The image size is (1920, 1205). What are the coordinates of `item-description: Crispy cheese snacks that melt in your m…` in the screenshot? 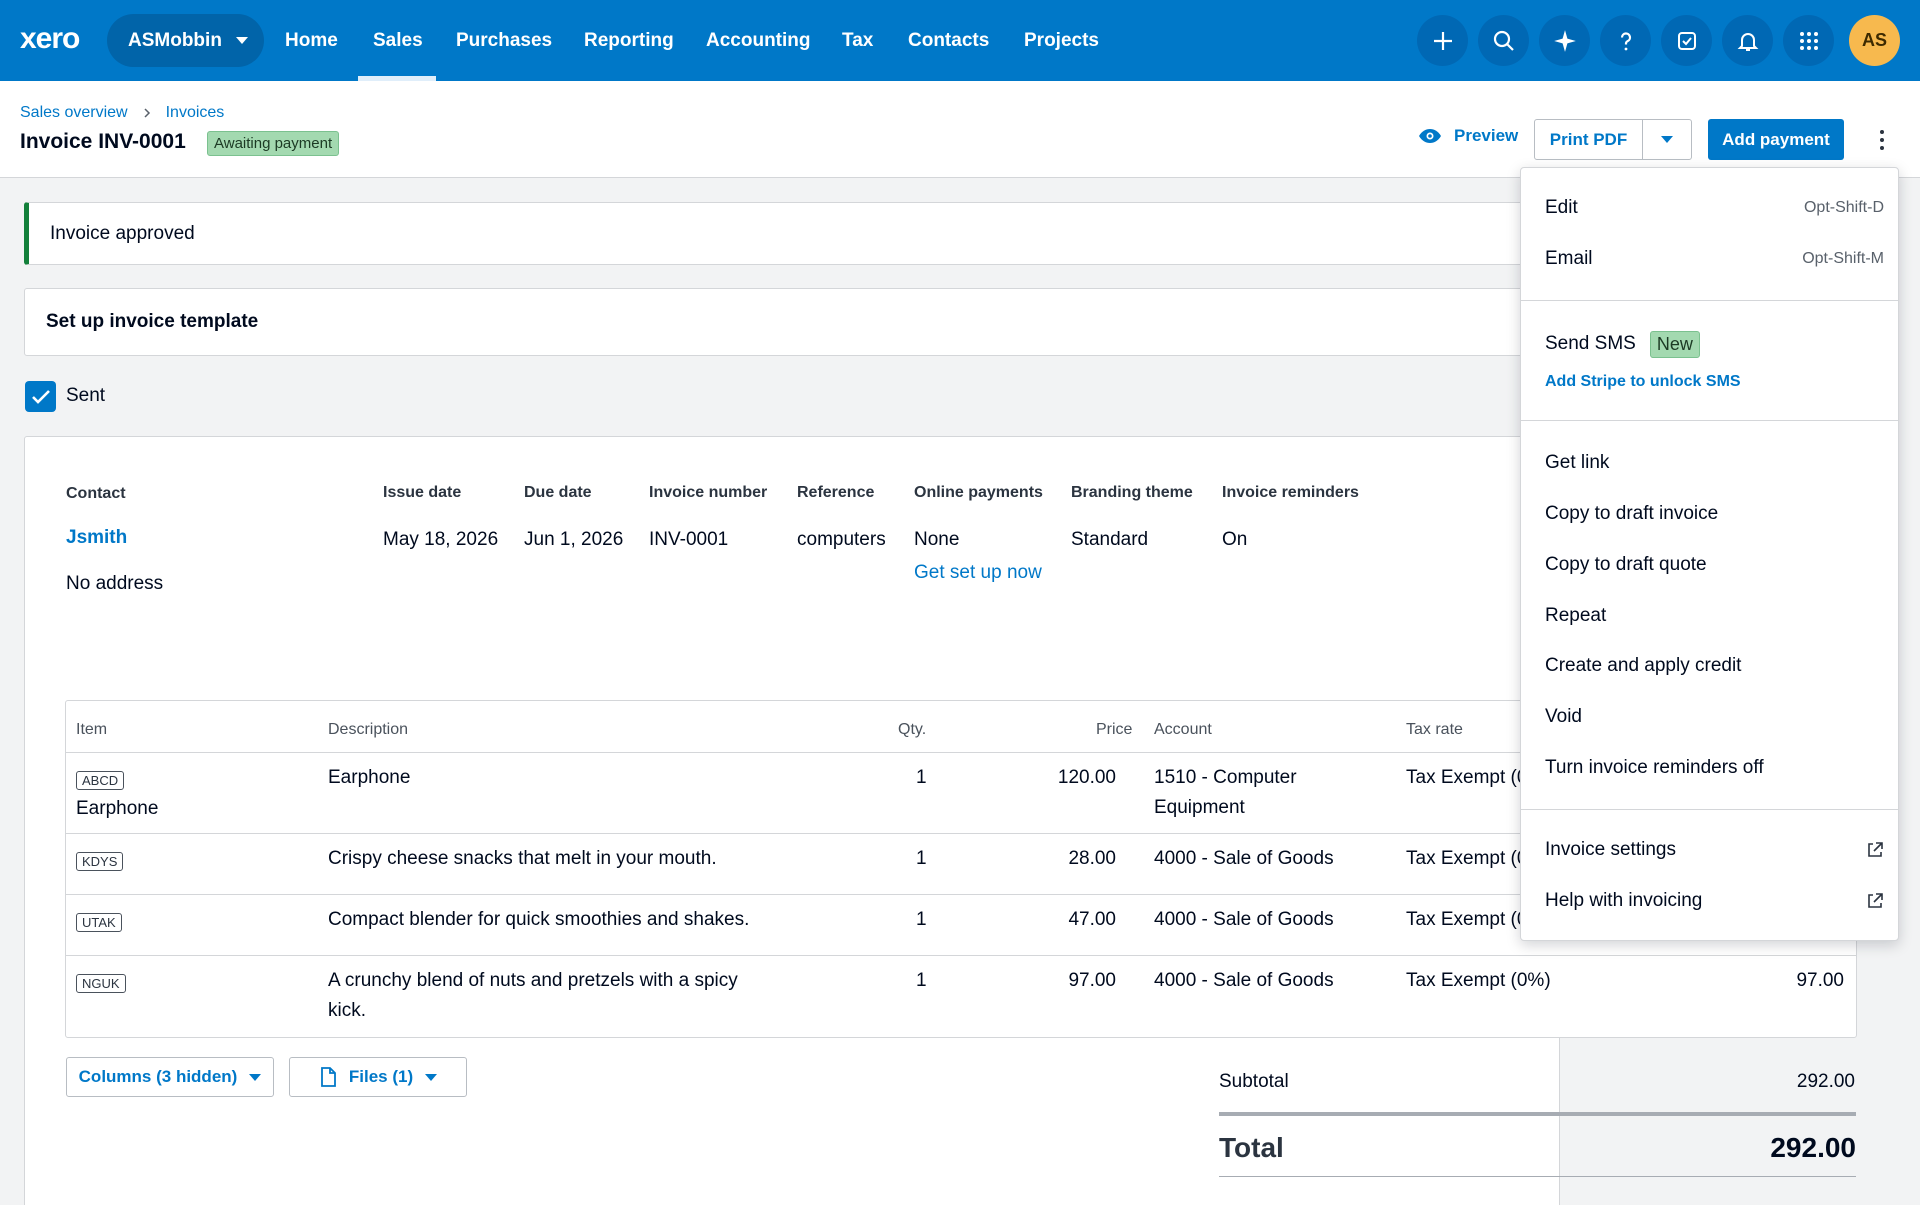 It's located at (522, 858).